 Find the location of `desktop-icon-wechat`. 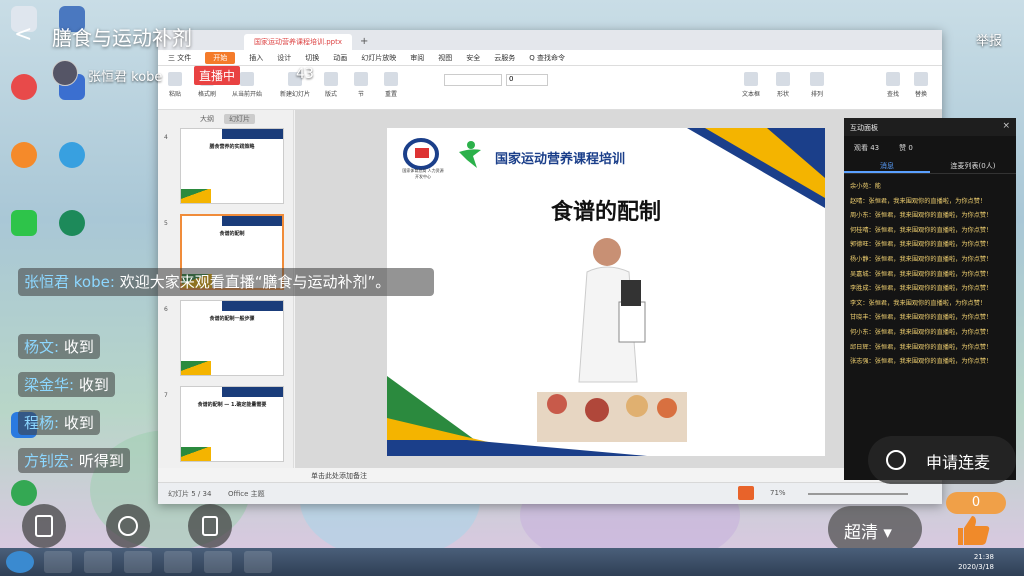

desktop-icon-wechat is located at coordinates (24, 224).